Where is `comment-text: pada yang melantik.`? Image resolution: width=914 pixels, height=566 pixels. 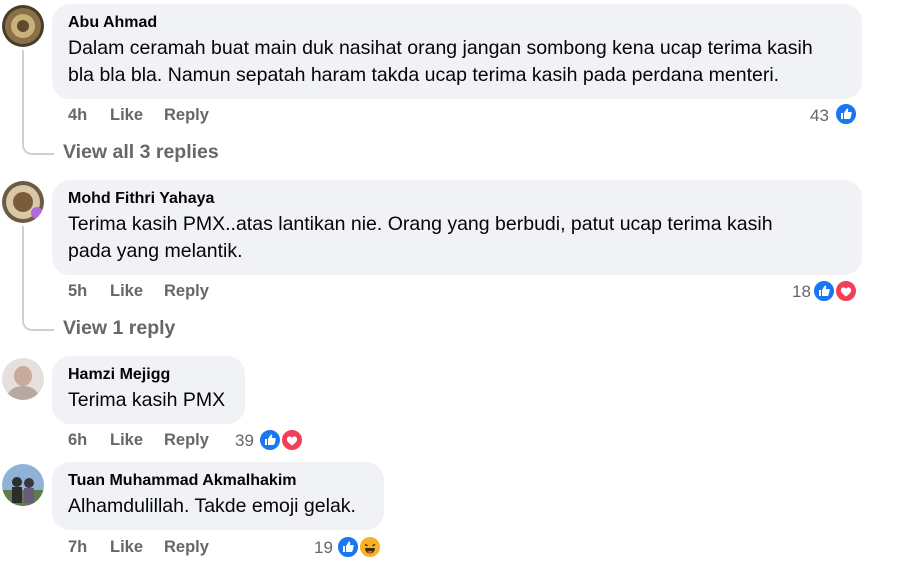 comment-text: pada yang melantik. is located at coordinates (155, 251).